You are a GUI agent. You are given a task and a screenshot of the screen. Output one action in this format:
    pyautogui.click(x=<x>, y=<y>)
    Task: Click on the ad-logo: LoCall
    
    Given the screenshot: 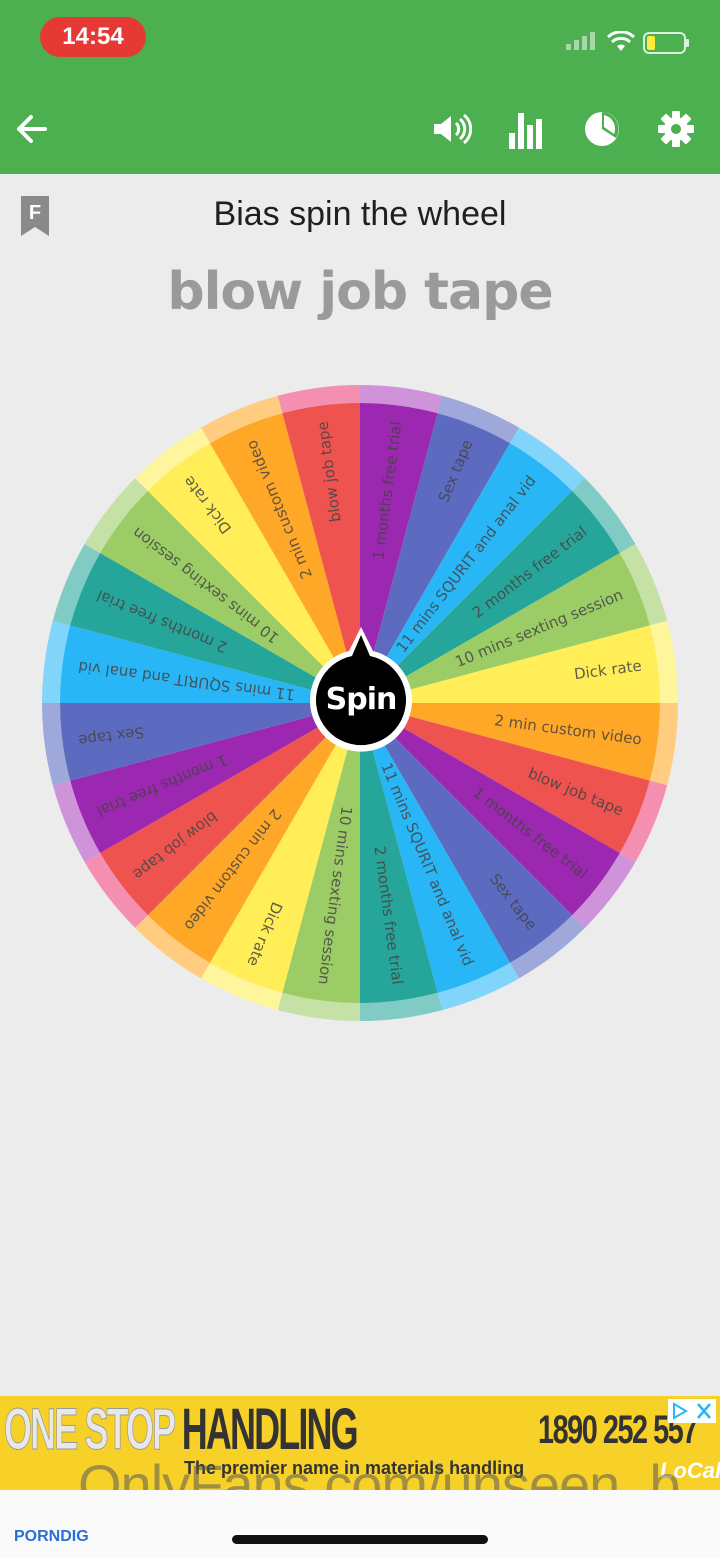 What is the action you would take?
    pyautogui.click(x=690, y=1470)
    